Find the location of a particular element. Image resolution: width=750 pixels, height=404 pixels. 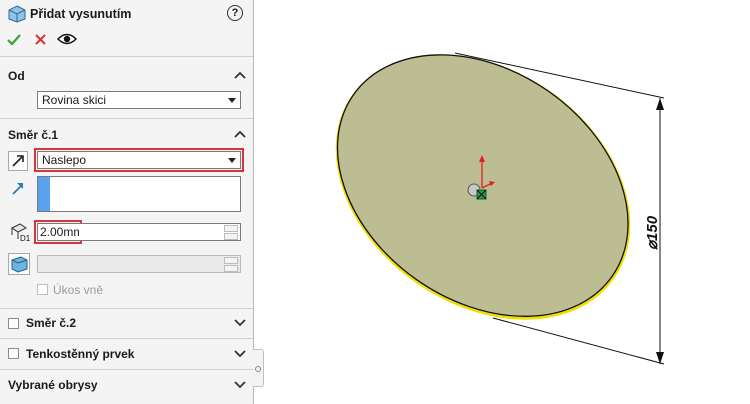

extension-line-bottom is located at coordinates (578, 341).